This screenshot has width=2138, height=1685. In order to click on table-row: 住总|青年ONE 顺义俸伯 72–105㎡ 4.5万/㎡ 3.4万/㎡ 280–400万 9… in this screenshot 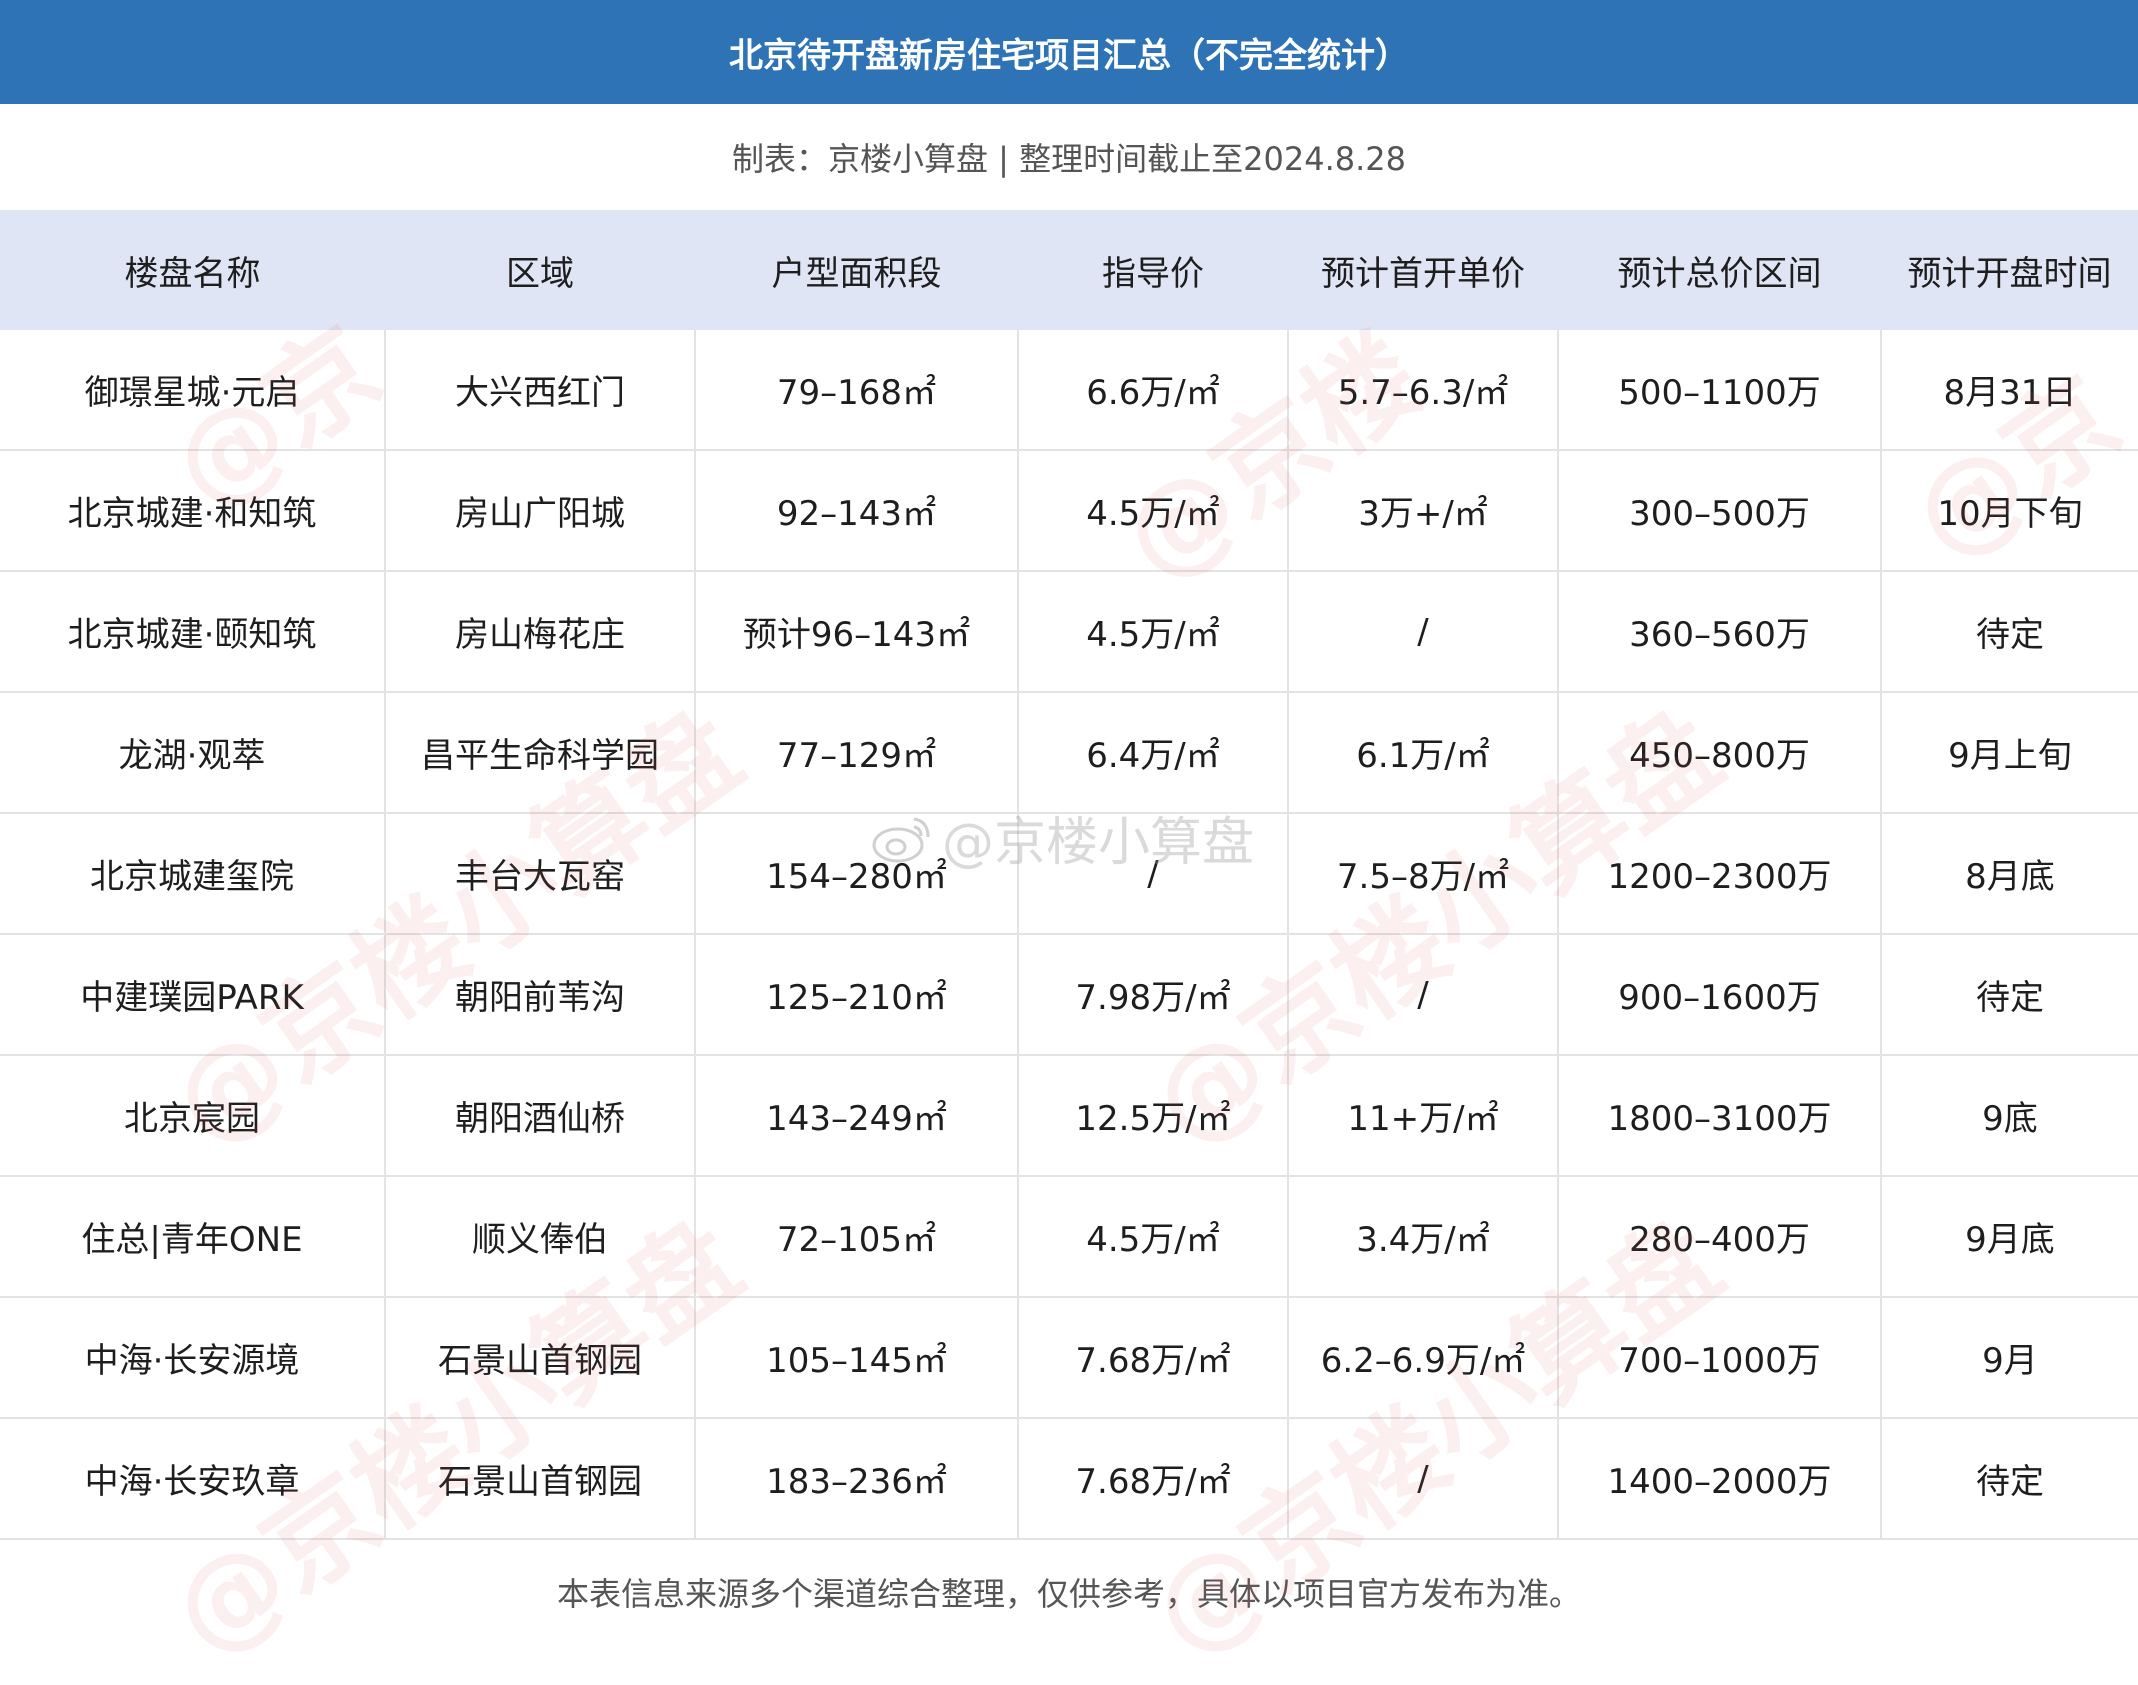, I will do `click(1069, 1237)`.